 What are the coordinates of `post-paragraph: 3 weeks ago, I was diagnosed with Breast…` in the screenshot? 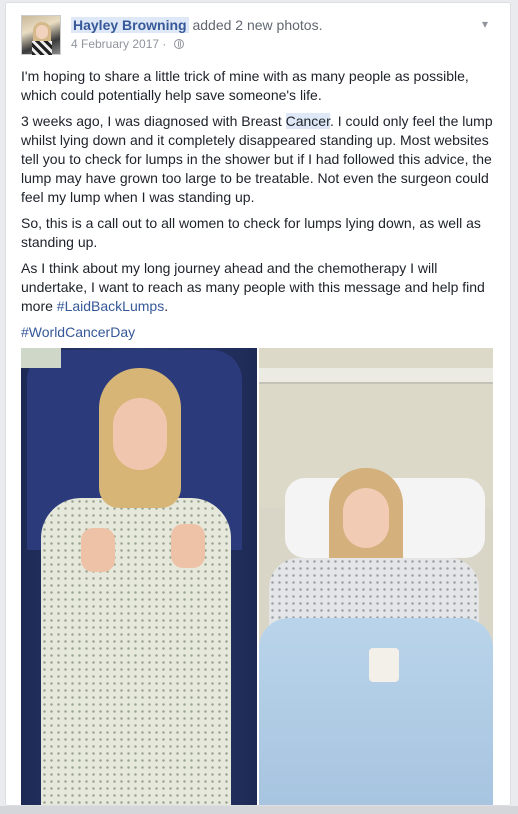 It's located at (257, 159).